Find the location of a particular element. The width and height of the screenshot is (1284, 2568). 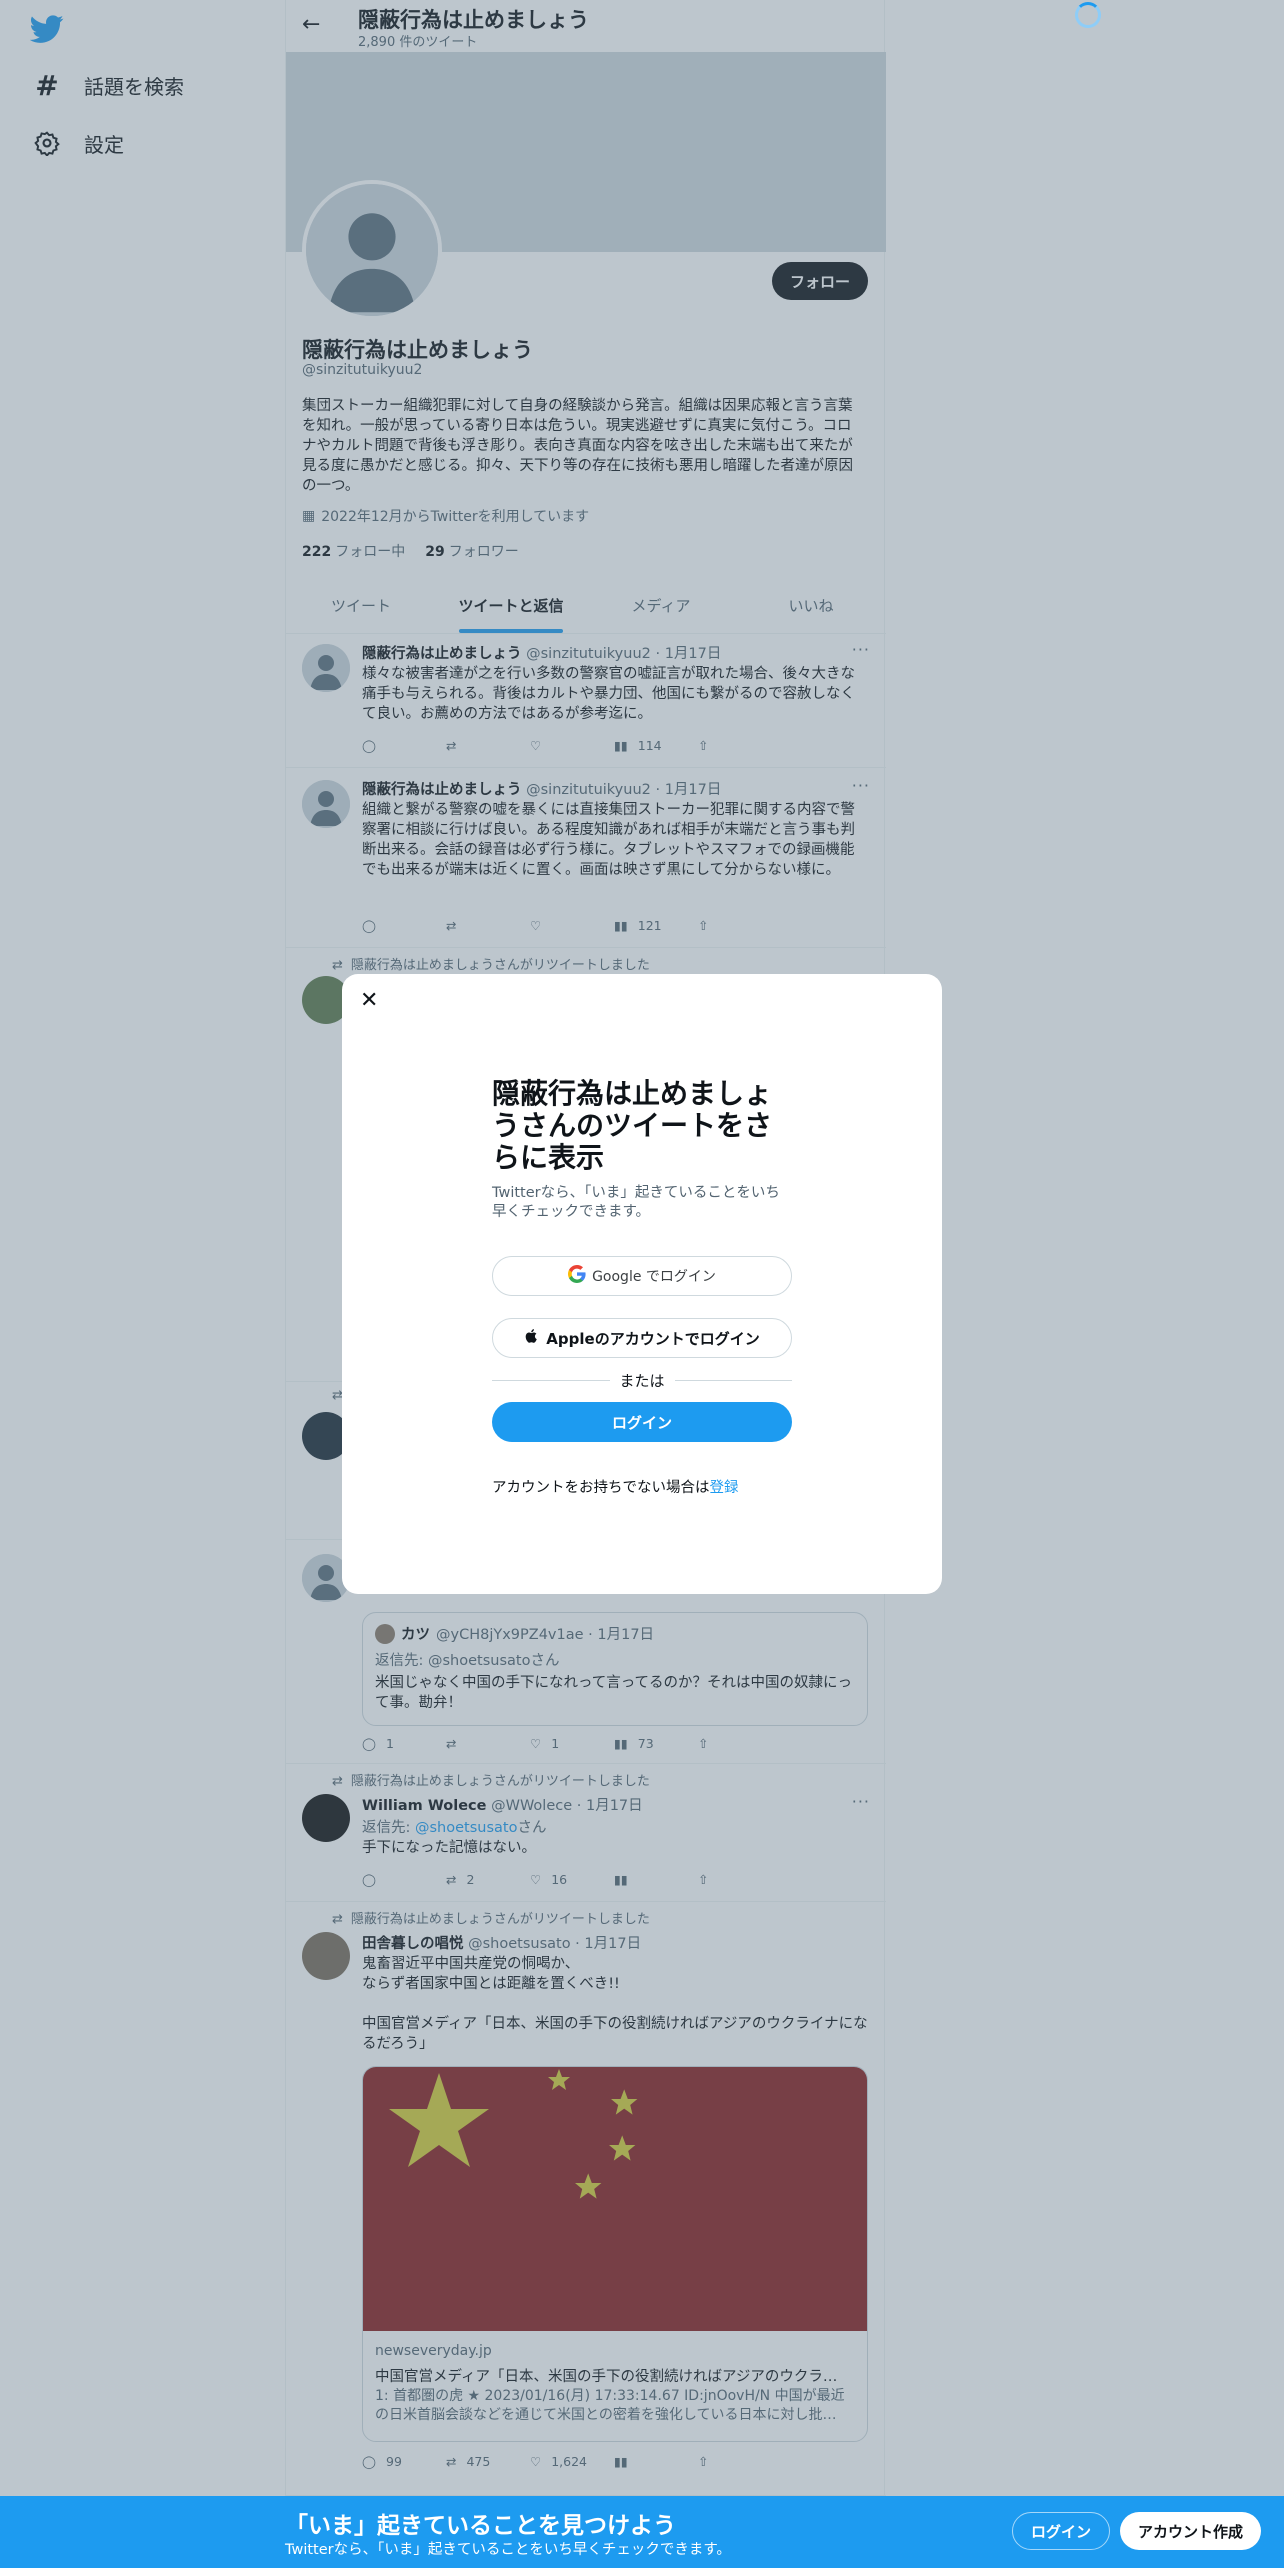

signup-link: 登録 is located at coordinates (724, 1488).